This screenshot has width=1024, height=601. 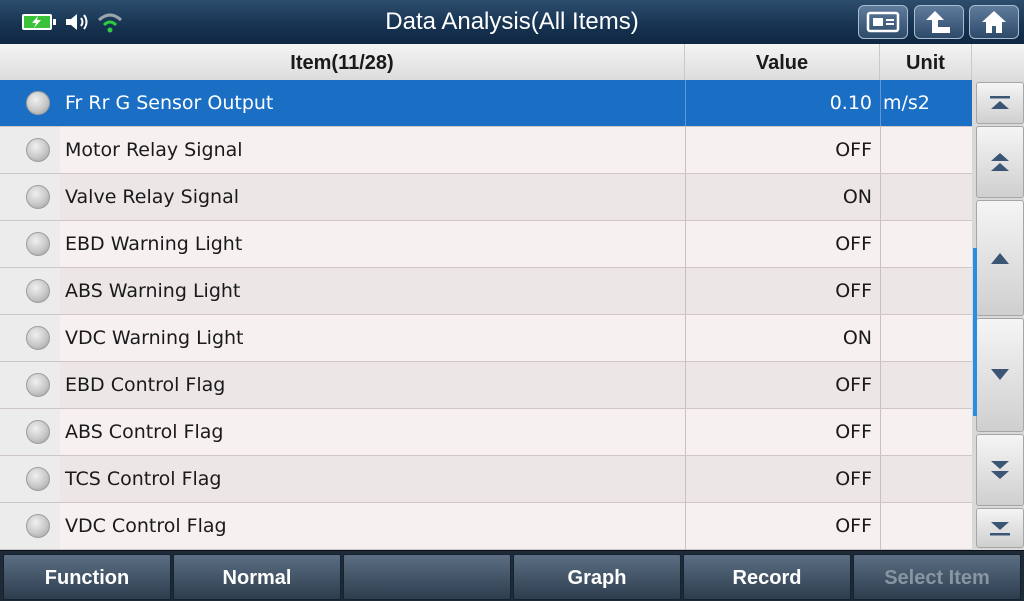 I want to click on table-row: VDC Control Flag OFF, so click(x=486, y=526).